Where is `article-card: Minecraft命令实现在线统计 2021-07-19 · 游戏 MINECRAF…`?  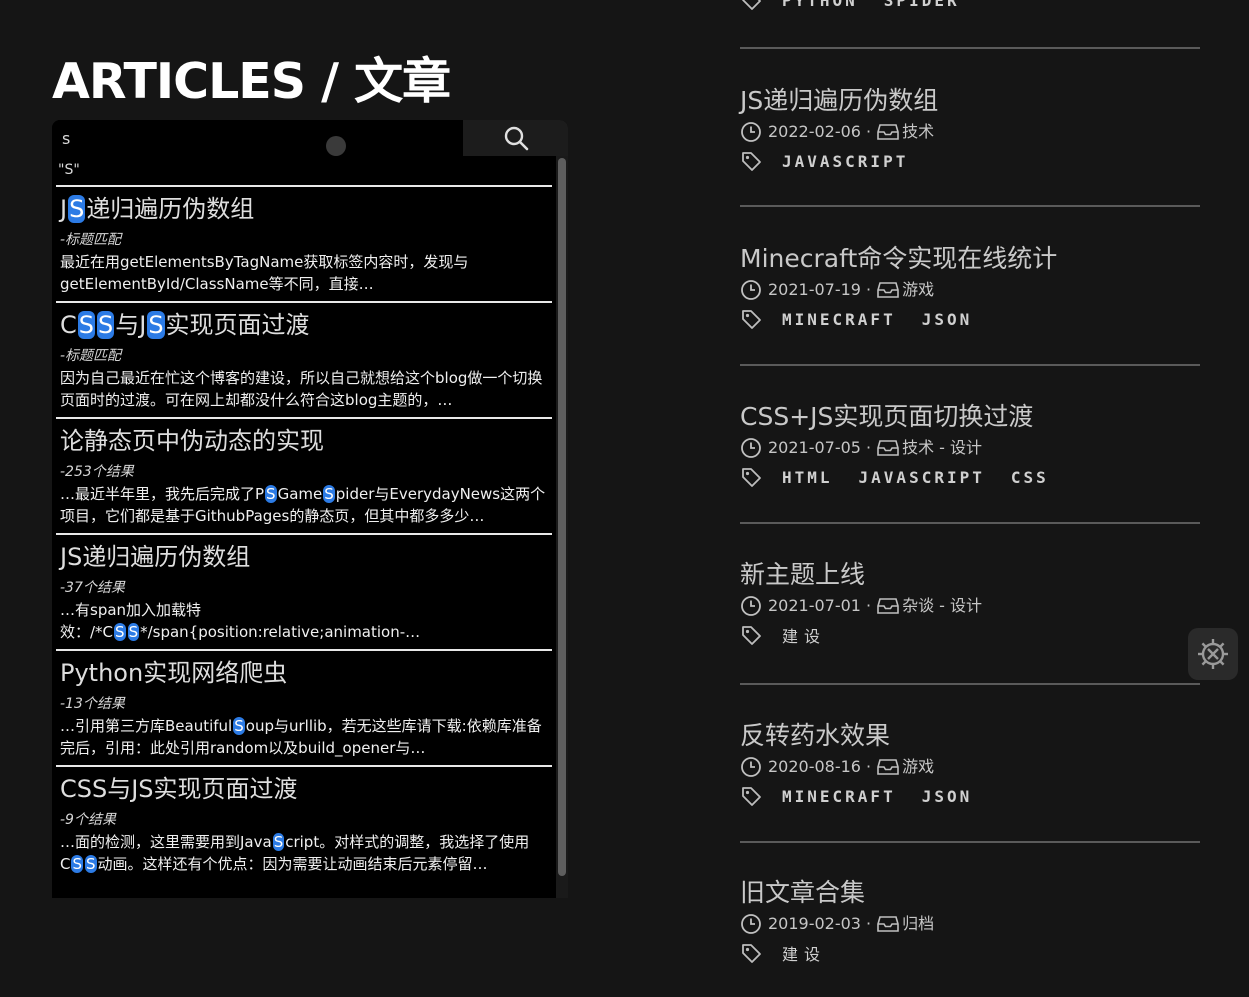
article-card: Minecraft命令实现在线统计 2021-07-19 · 游戏 MINECRAF… is located at coordinates (970, 287).